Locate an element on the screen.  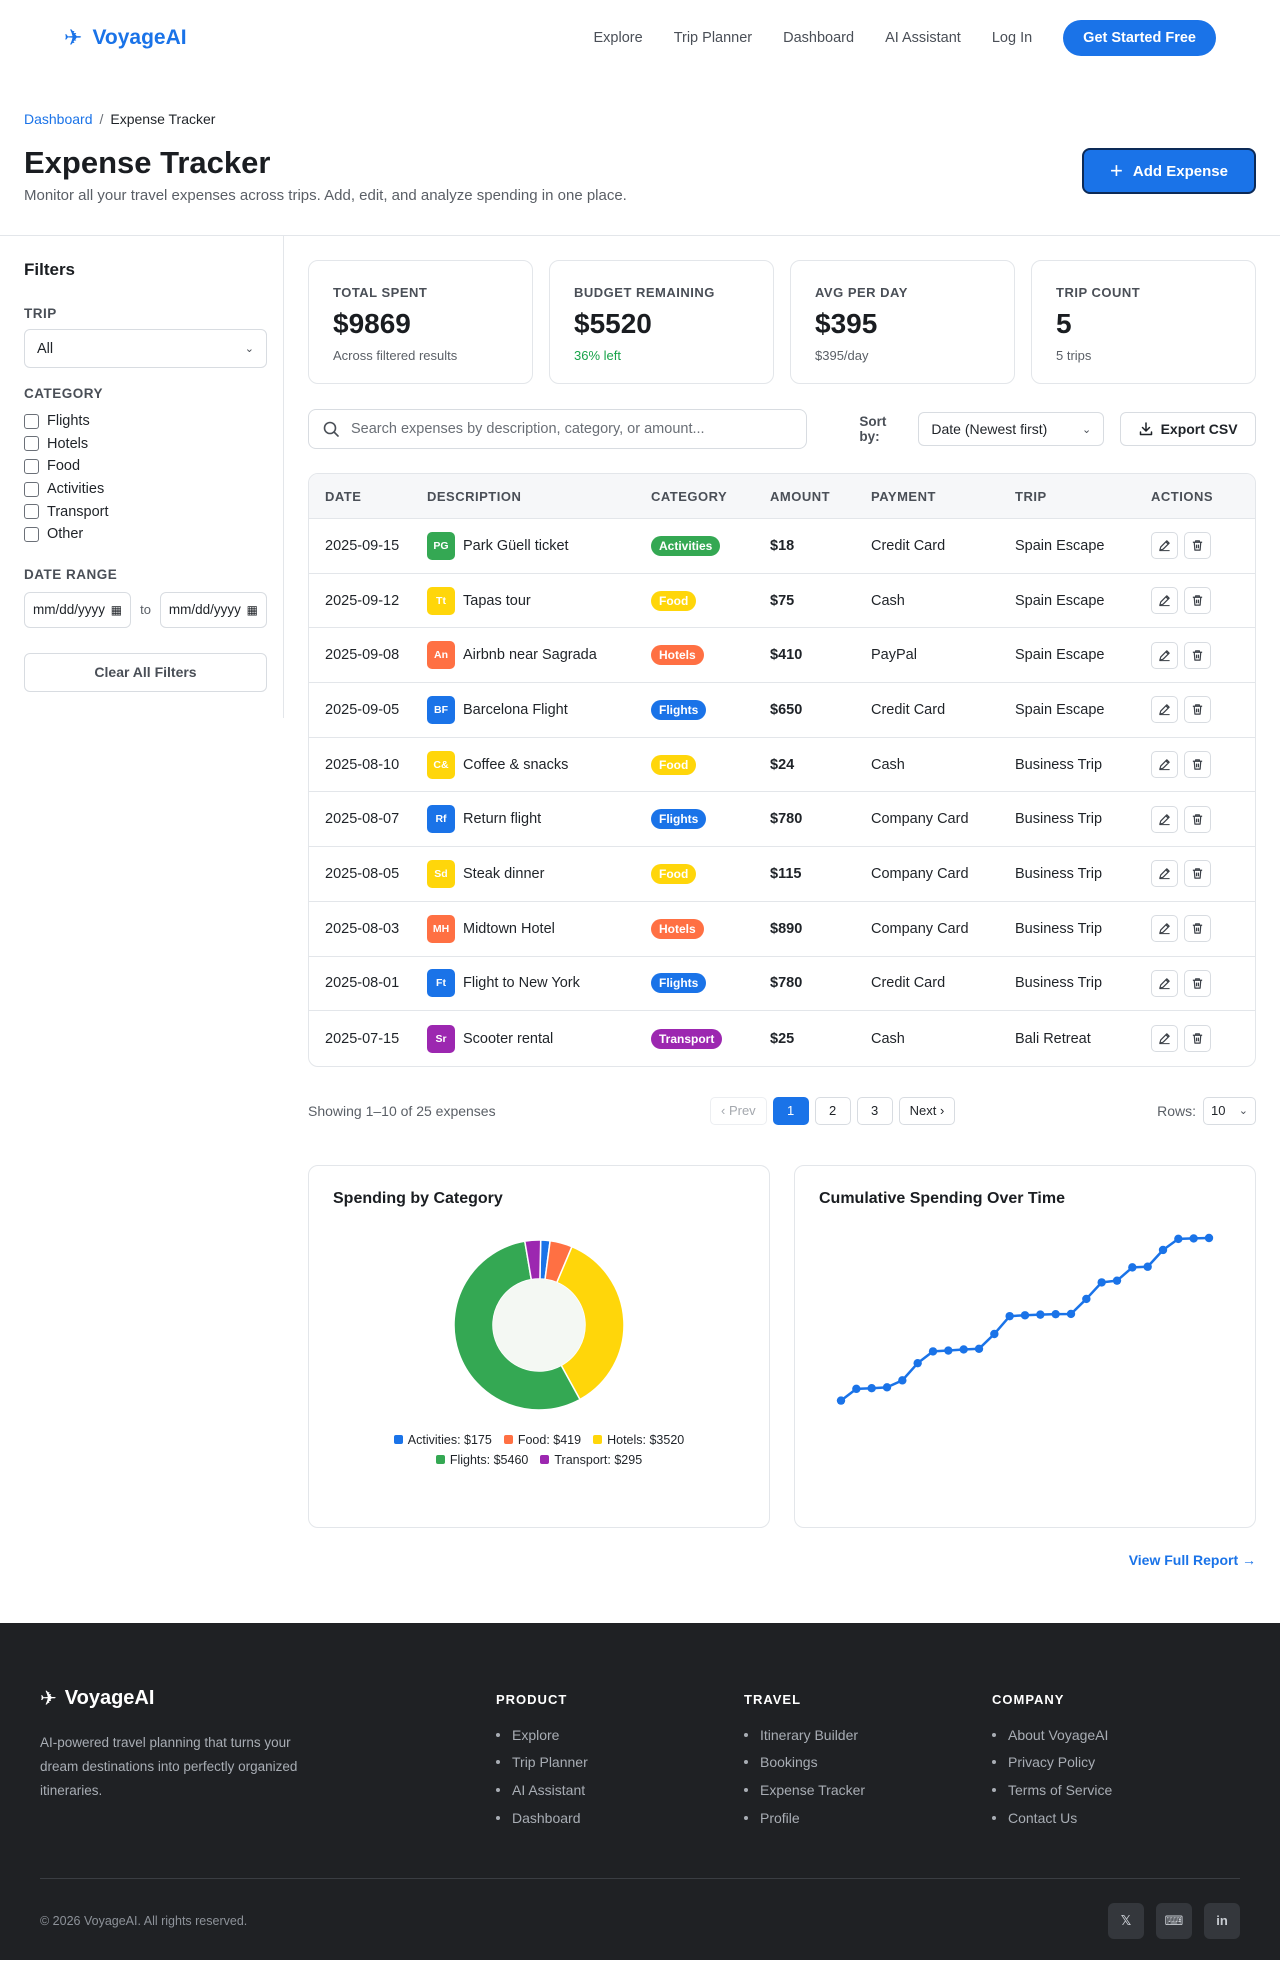
footer-link: Profile is located at coordinates (876, 1818).